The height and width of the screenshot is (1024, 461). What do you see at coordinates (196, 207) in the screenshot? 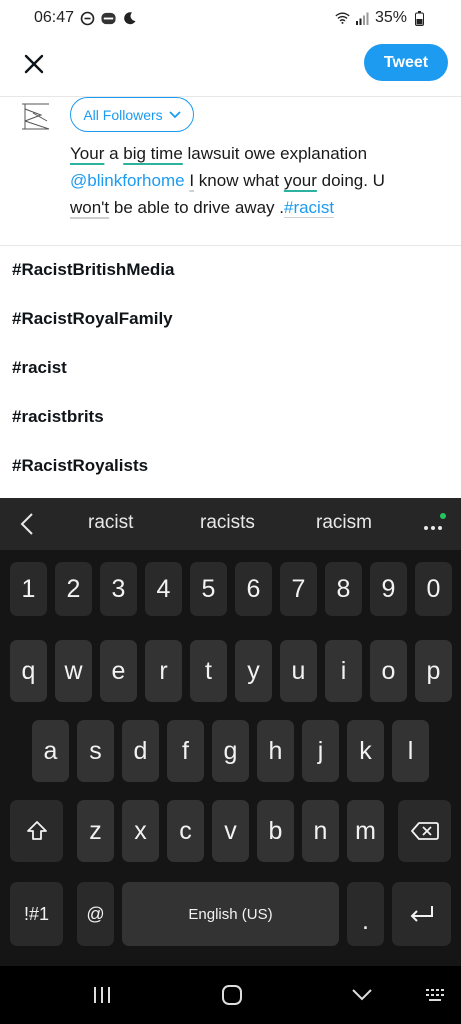
I see `text-segment: be able to drive away .` at bounding box center [196, 207].